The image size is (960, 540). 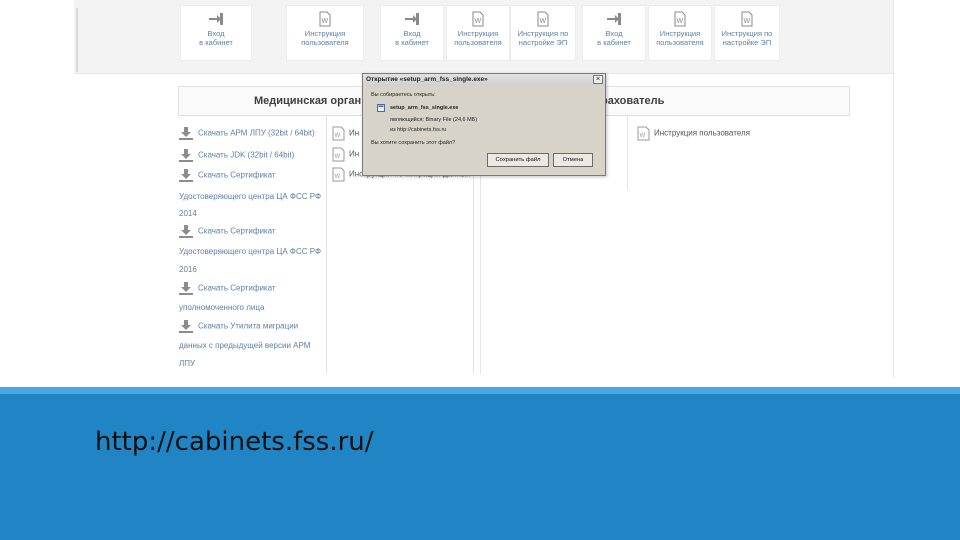 I want to click on doc-label: Инструкция пользователя, so click(x=702, y=133).